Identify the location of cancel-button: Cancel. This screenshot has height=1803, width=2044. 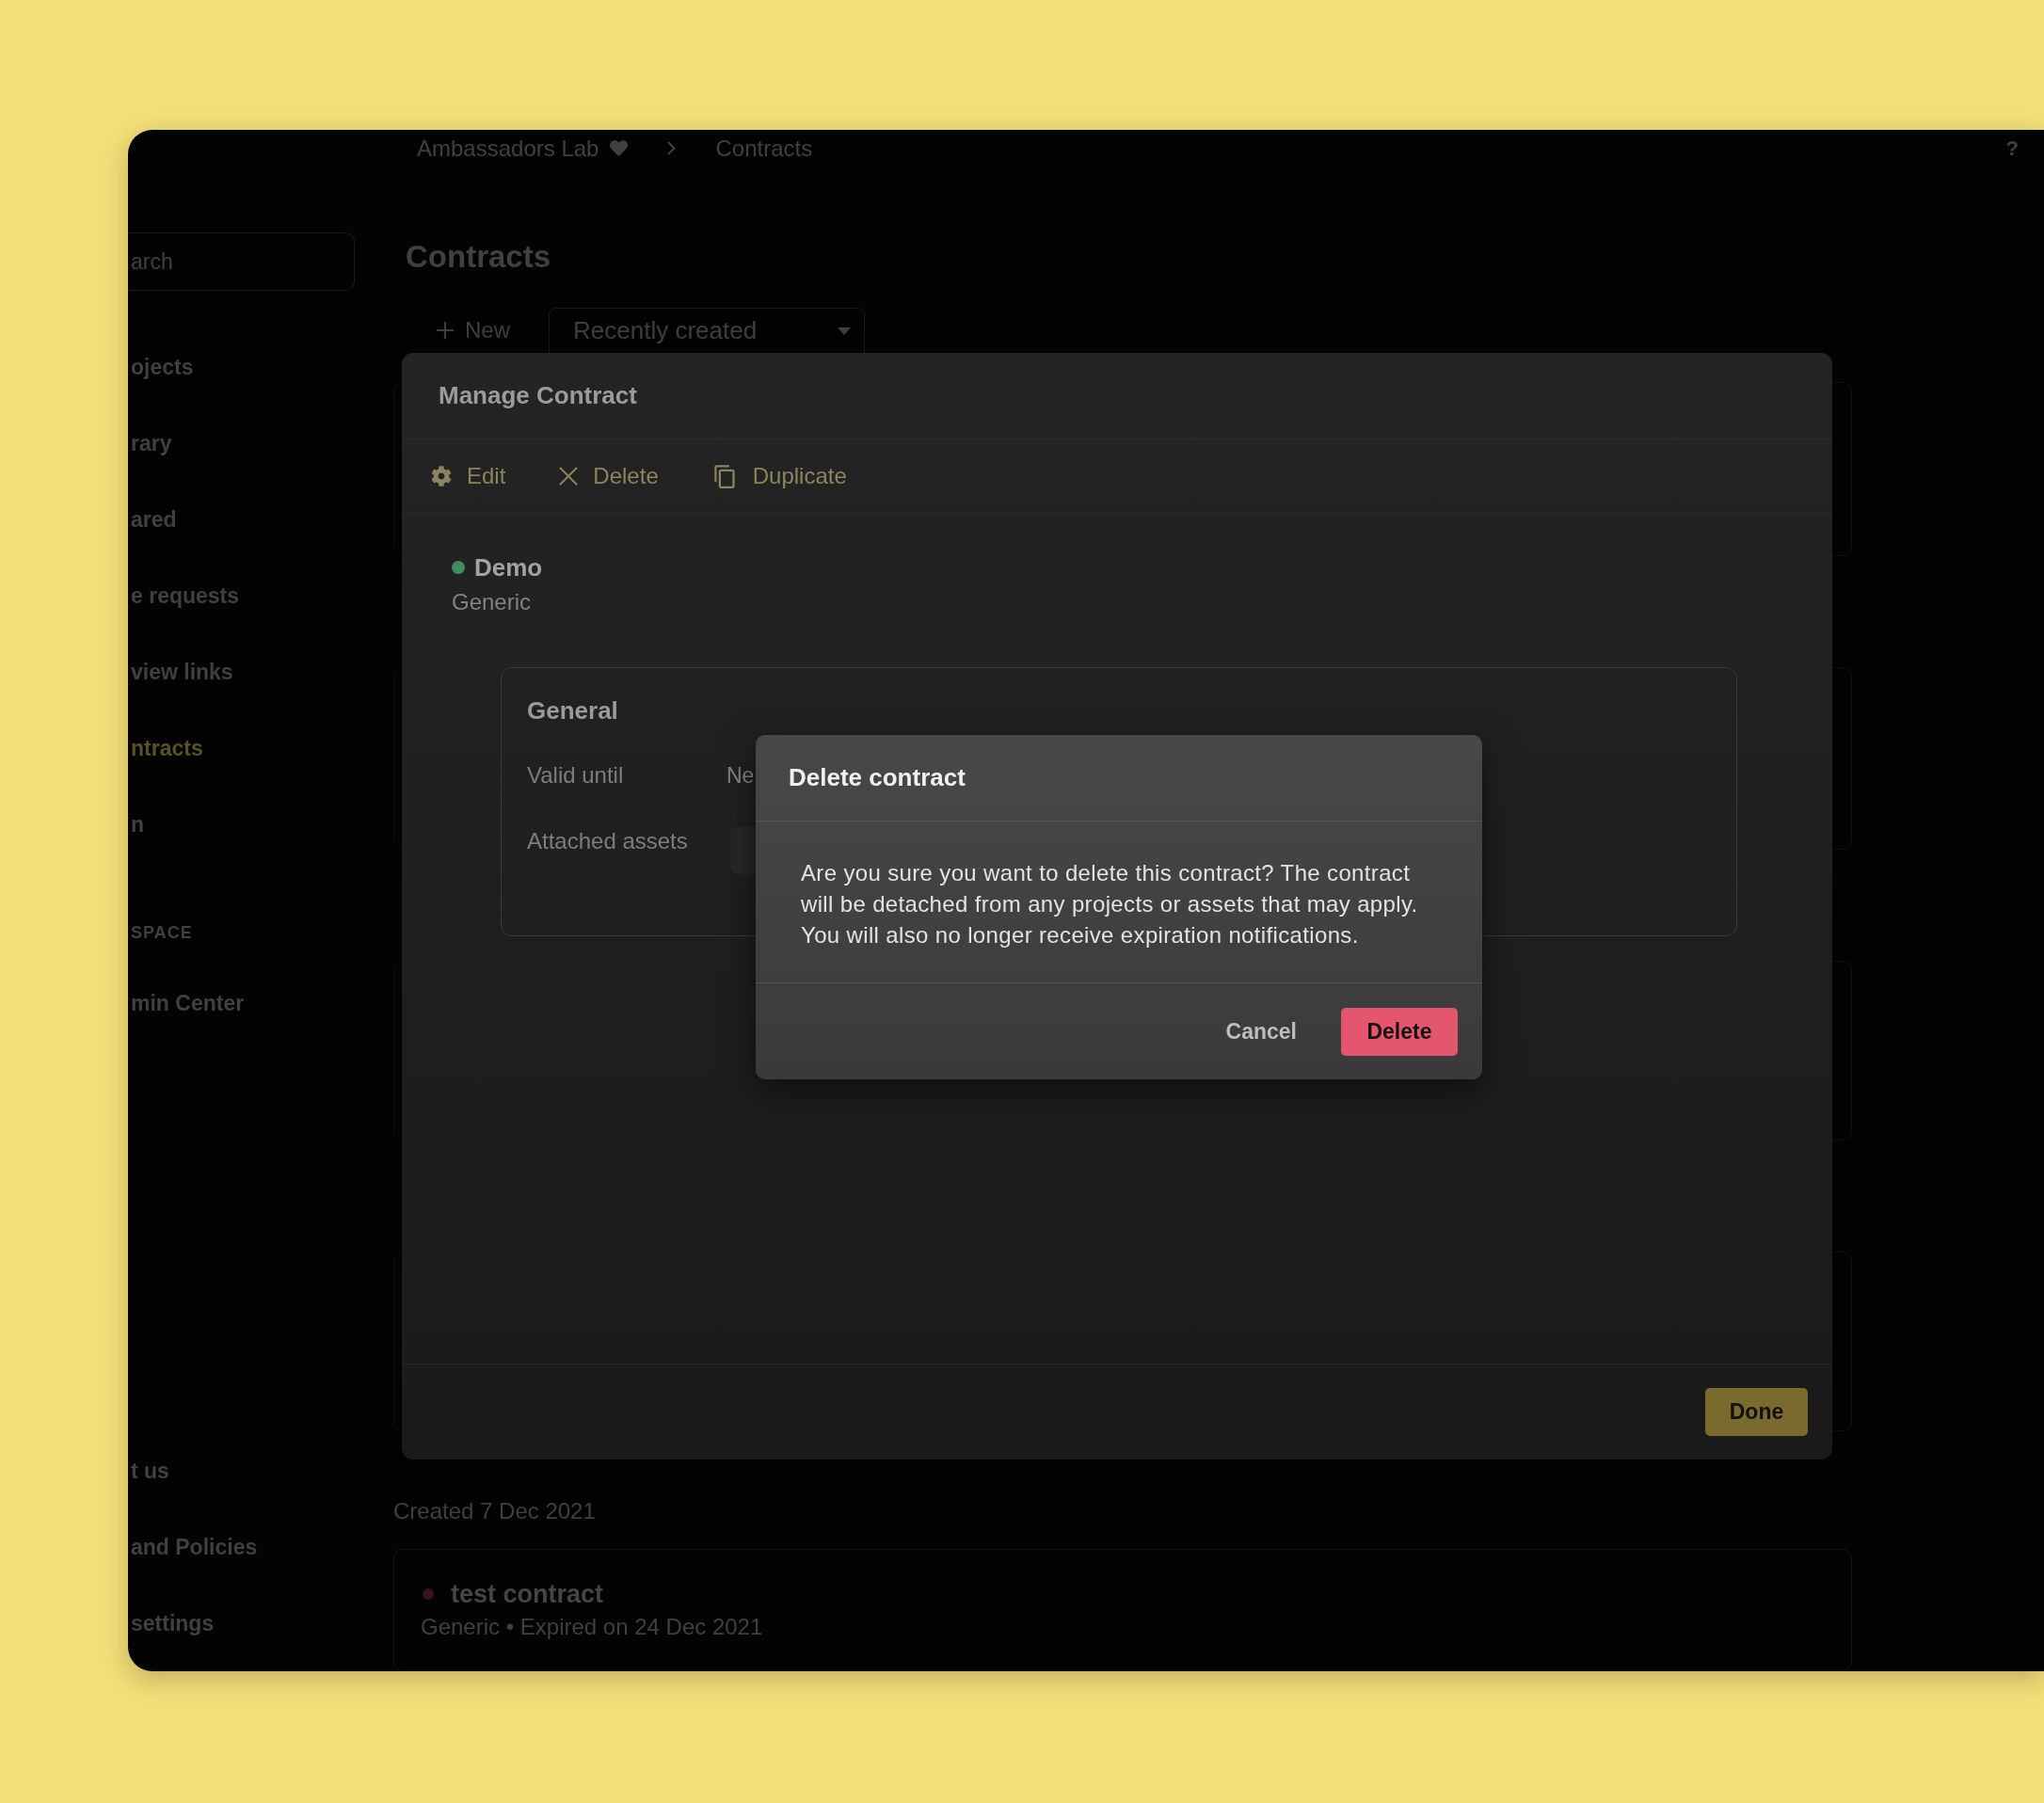
(1261, 1031).